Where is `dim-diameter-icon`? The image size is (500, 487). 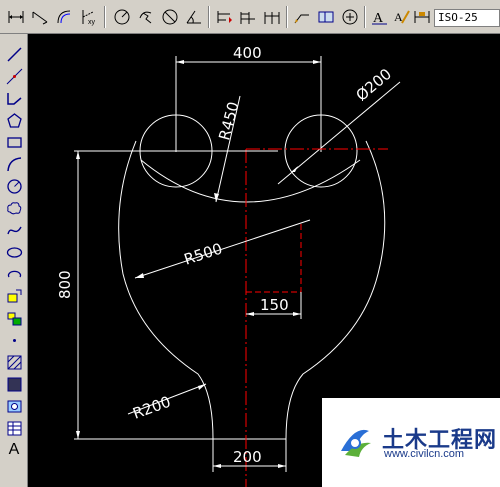
dim-diameter-icon is located at coordinates (170, 17).